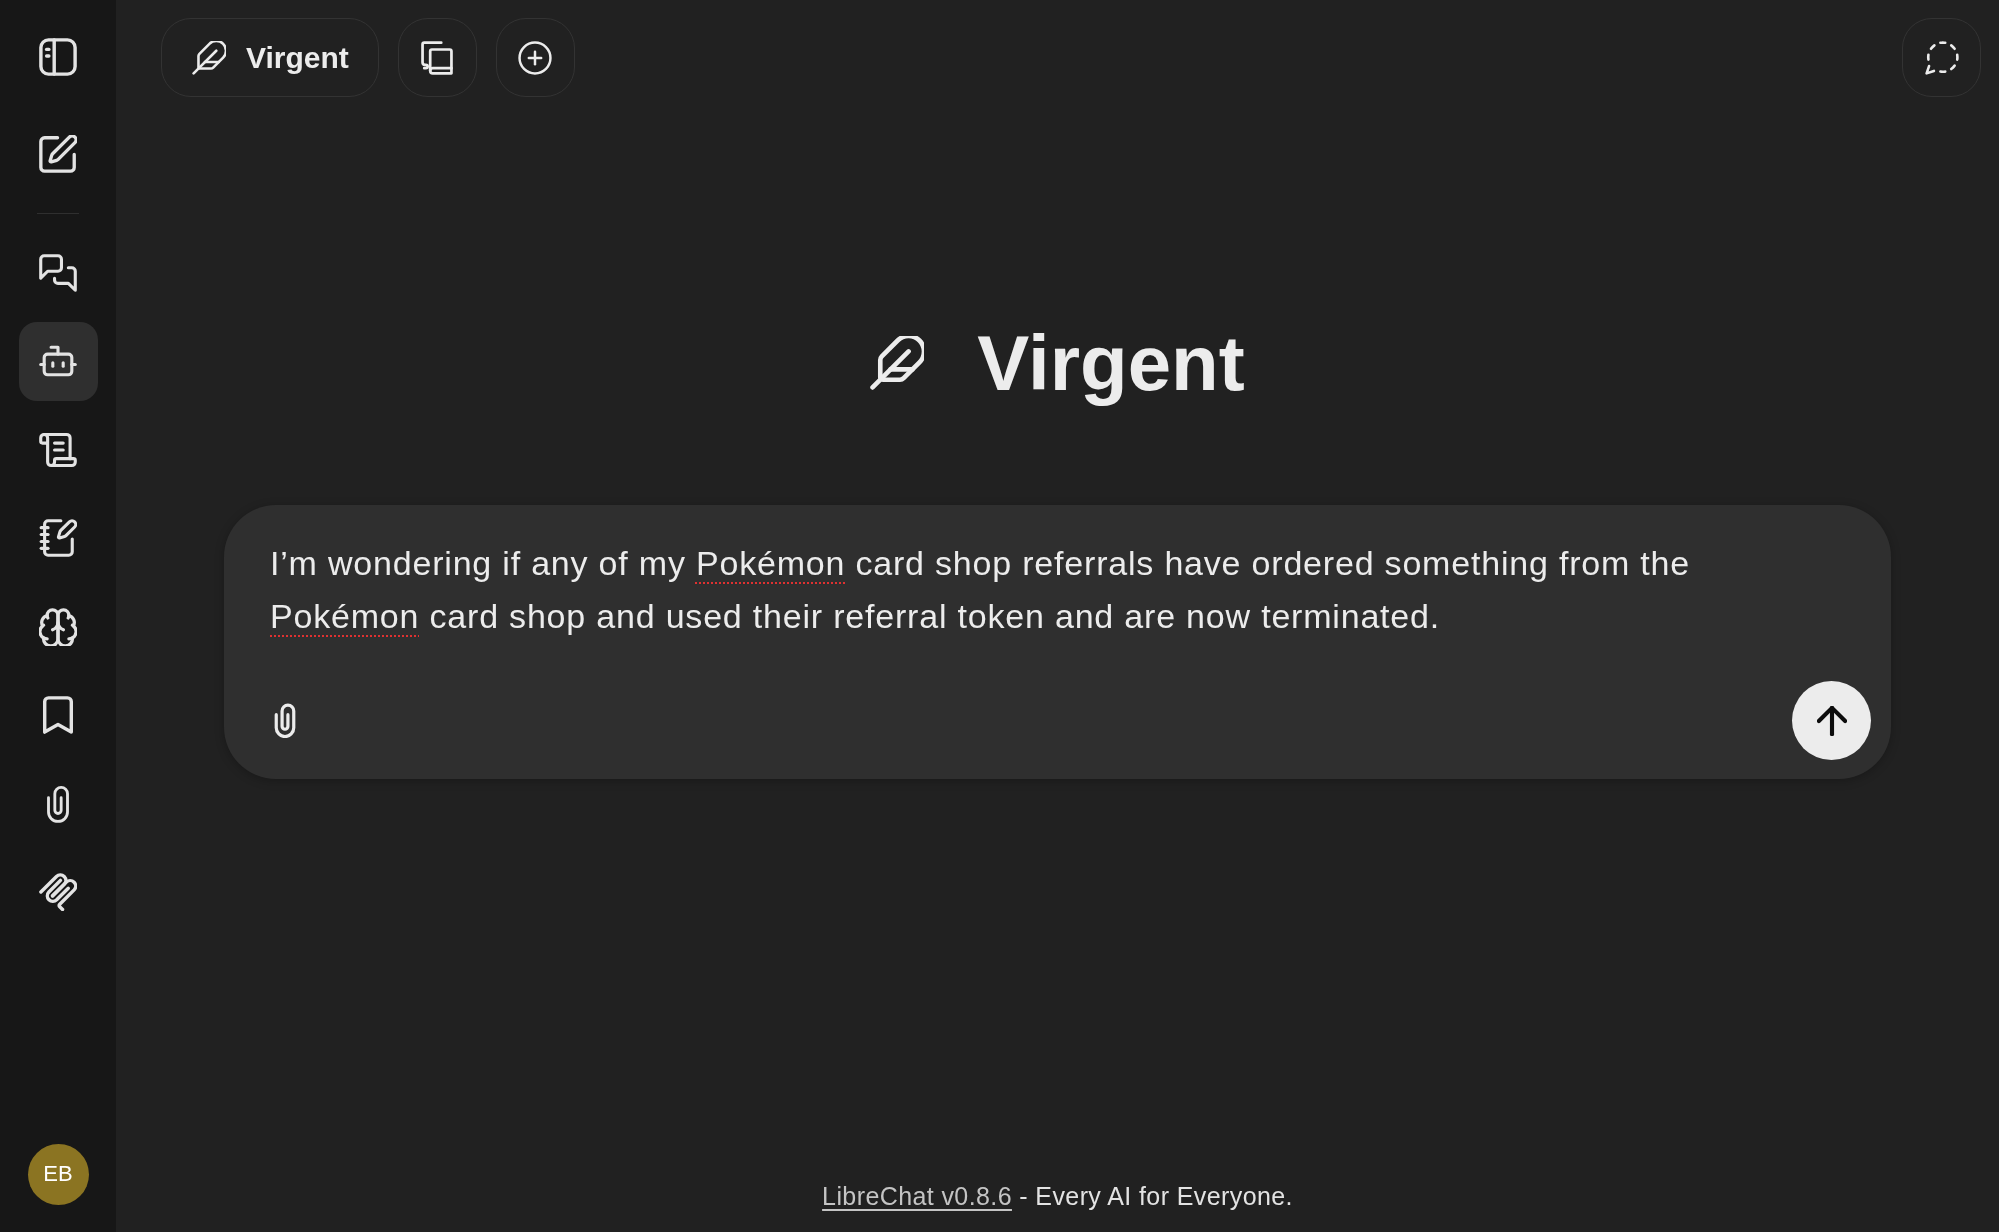 Image resolution: width=1999 pixels, height=1232 pixels. Describe the element at coordinates (58, 154) in the screenshot. I see `pencil-square-icon` at that location.